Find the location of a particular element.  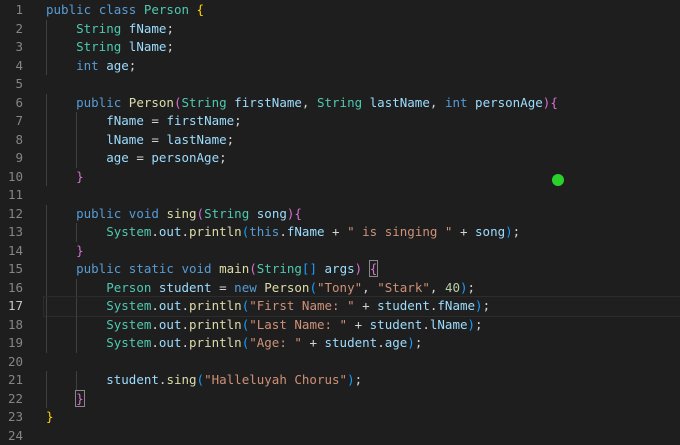

code-line-content: fName = firstName; is located at coordinates (362, 121).